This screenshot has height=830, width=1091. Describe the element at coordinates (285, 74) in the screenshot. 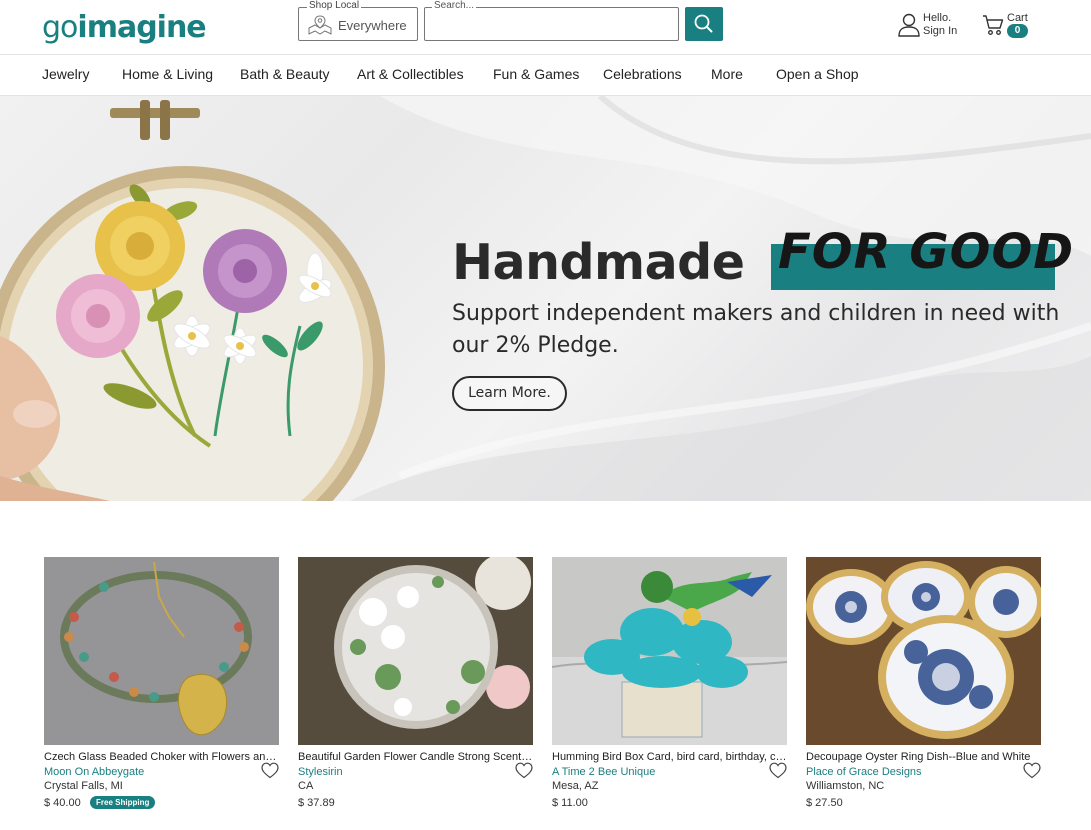

I see `nav-item-bath-beauty: Bath & Beauty` at that location.